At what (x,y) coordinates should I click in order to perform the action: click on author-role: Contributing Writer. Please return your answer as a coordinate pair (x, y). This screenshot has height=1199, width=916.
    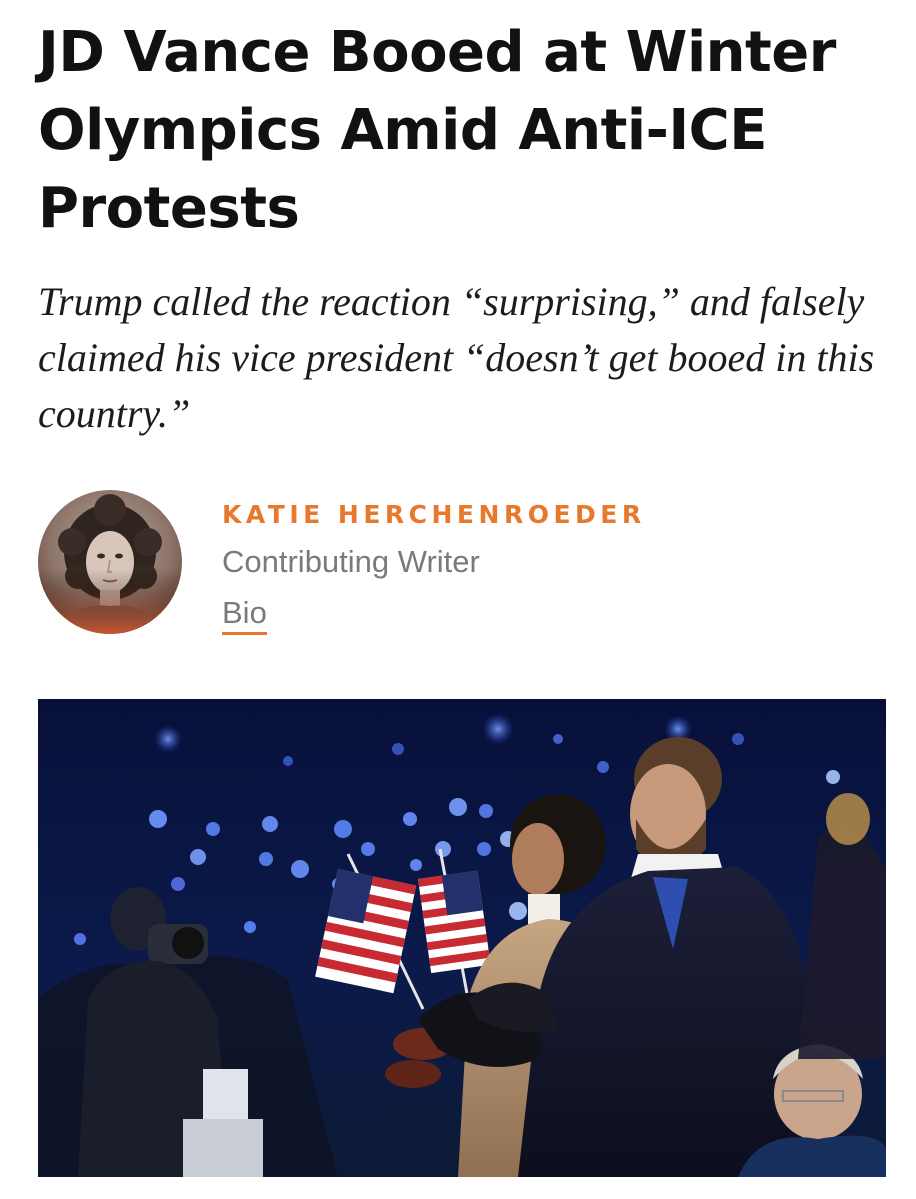
    Looking at the image, I should click on (351, 561).